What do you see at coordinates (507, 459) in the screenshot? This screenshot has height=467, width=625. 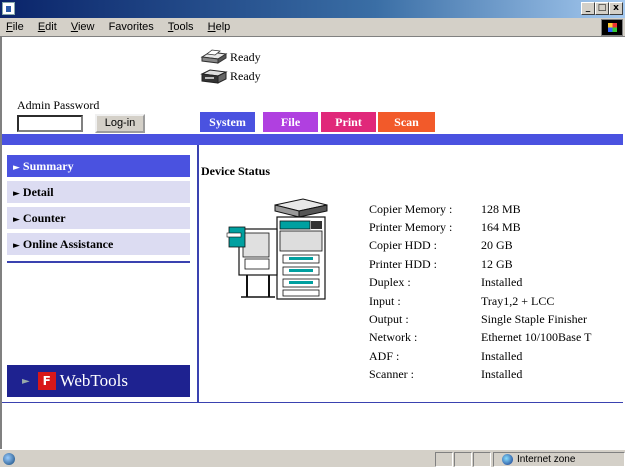 I see `globe-icon` at bounding box center [507, 459].